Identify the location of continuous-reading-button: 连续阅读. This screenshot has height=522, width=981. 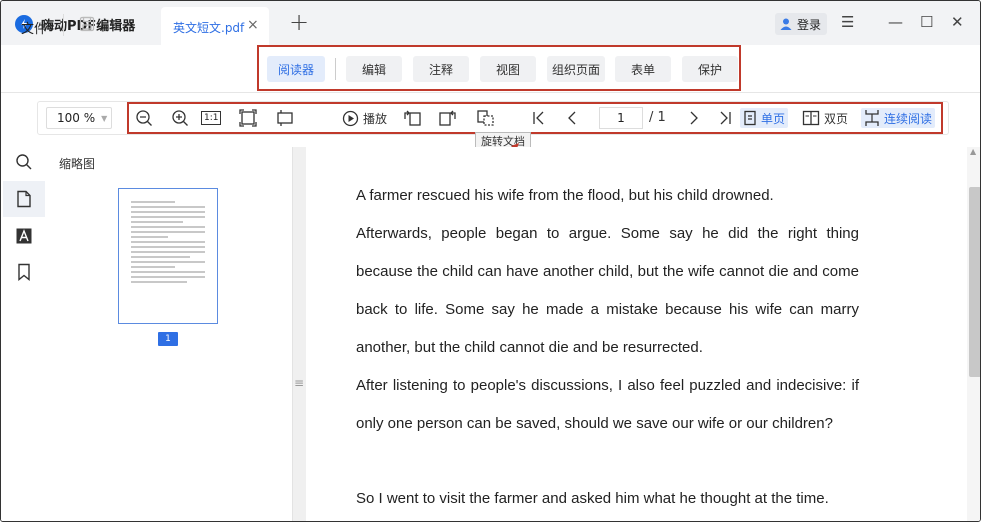
(898, 118).